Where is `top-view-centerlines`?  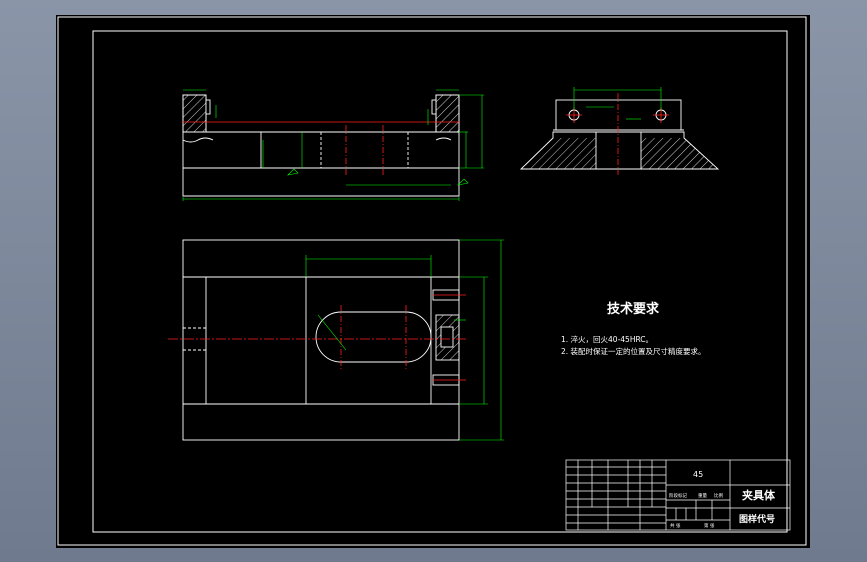 top-view-centerlines is located at coordinates (317, 337).